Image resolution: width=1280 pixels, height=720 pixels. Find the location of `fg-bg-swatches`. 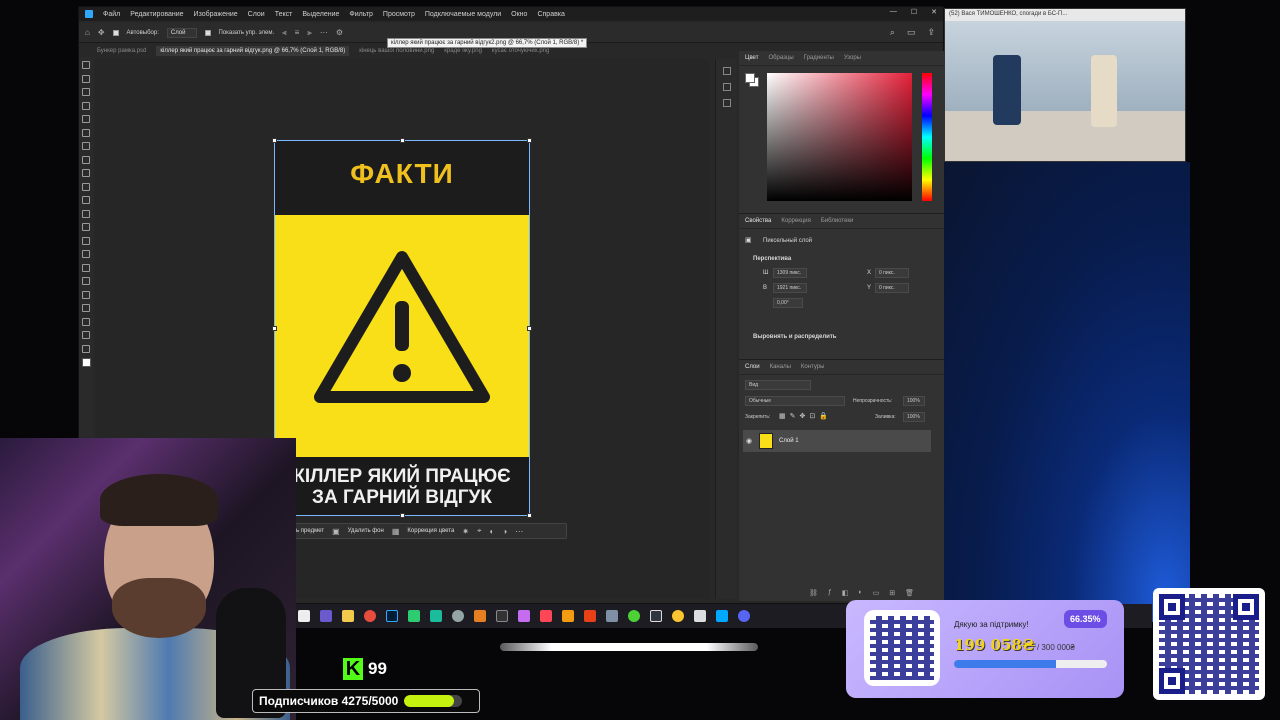

fg-bg-swatches is located at coordinates (752, 80).